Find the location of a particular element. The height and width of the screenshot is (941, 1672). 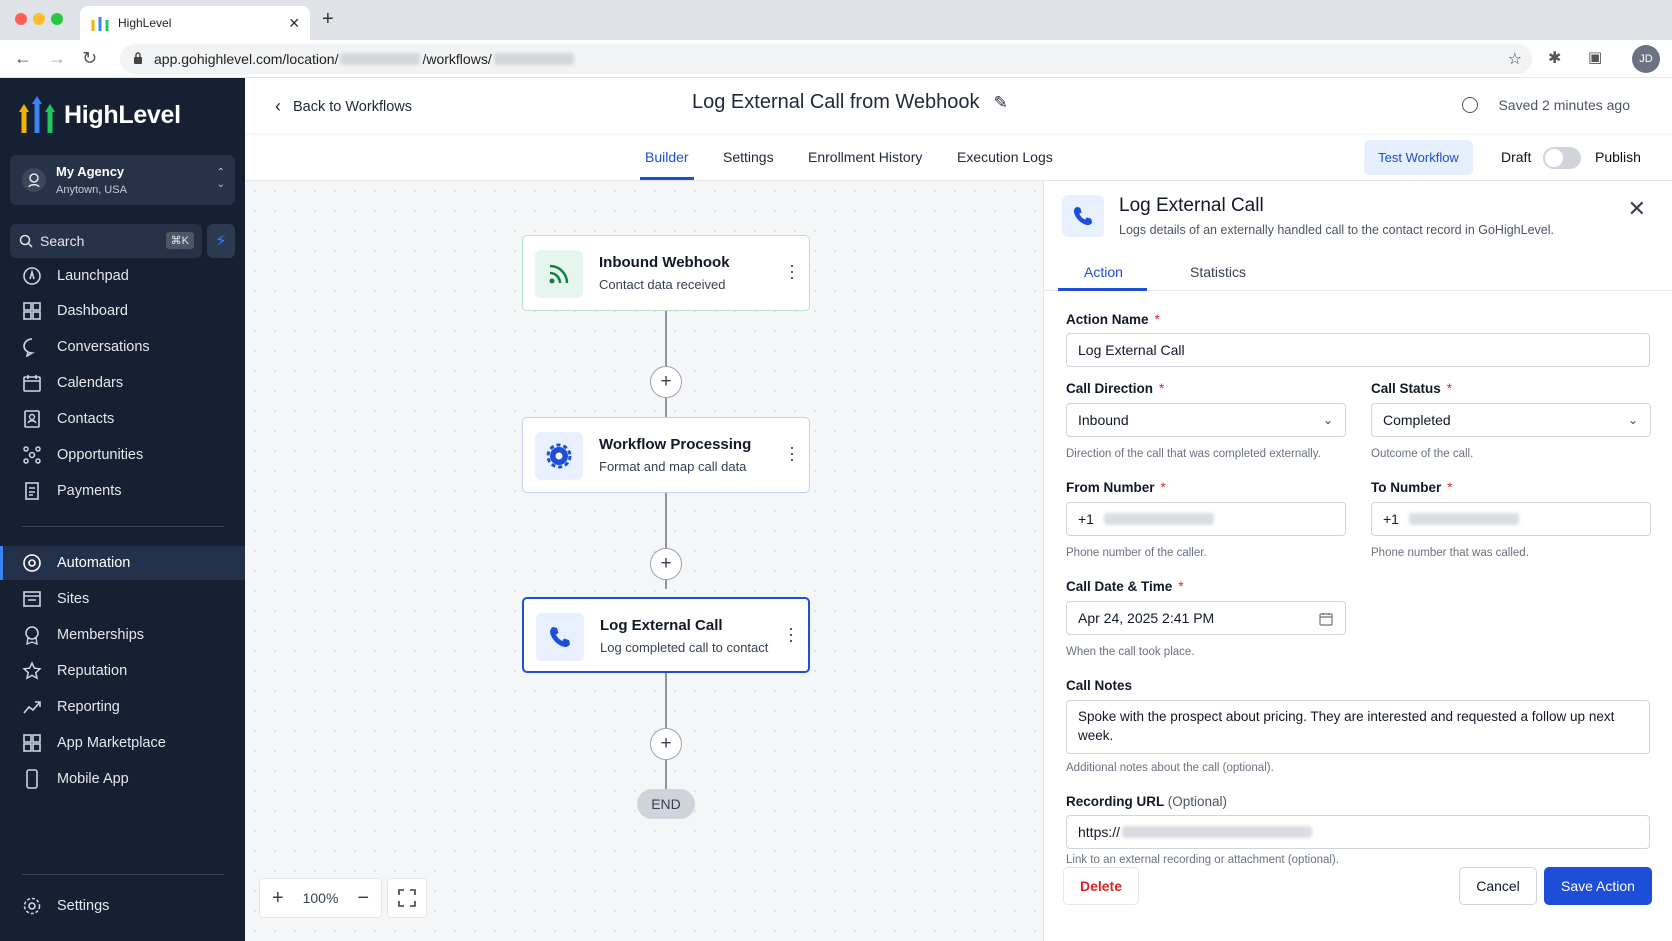

recording-url-input: https:// is located at coordinates (1358, 832).